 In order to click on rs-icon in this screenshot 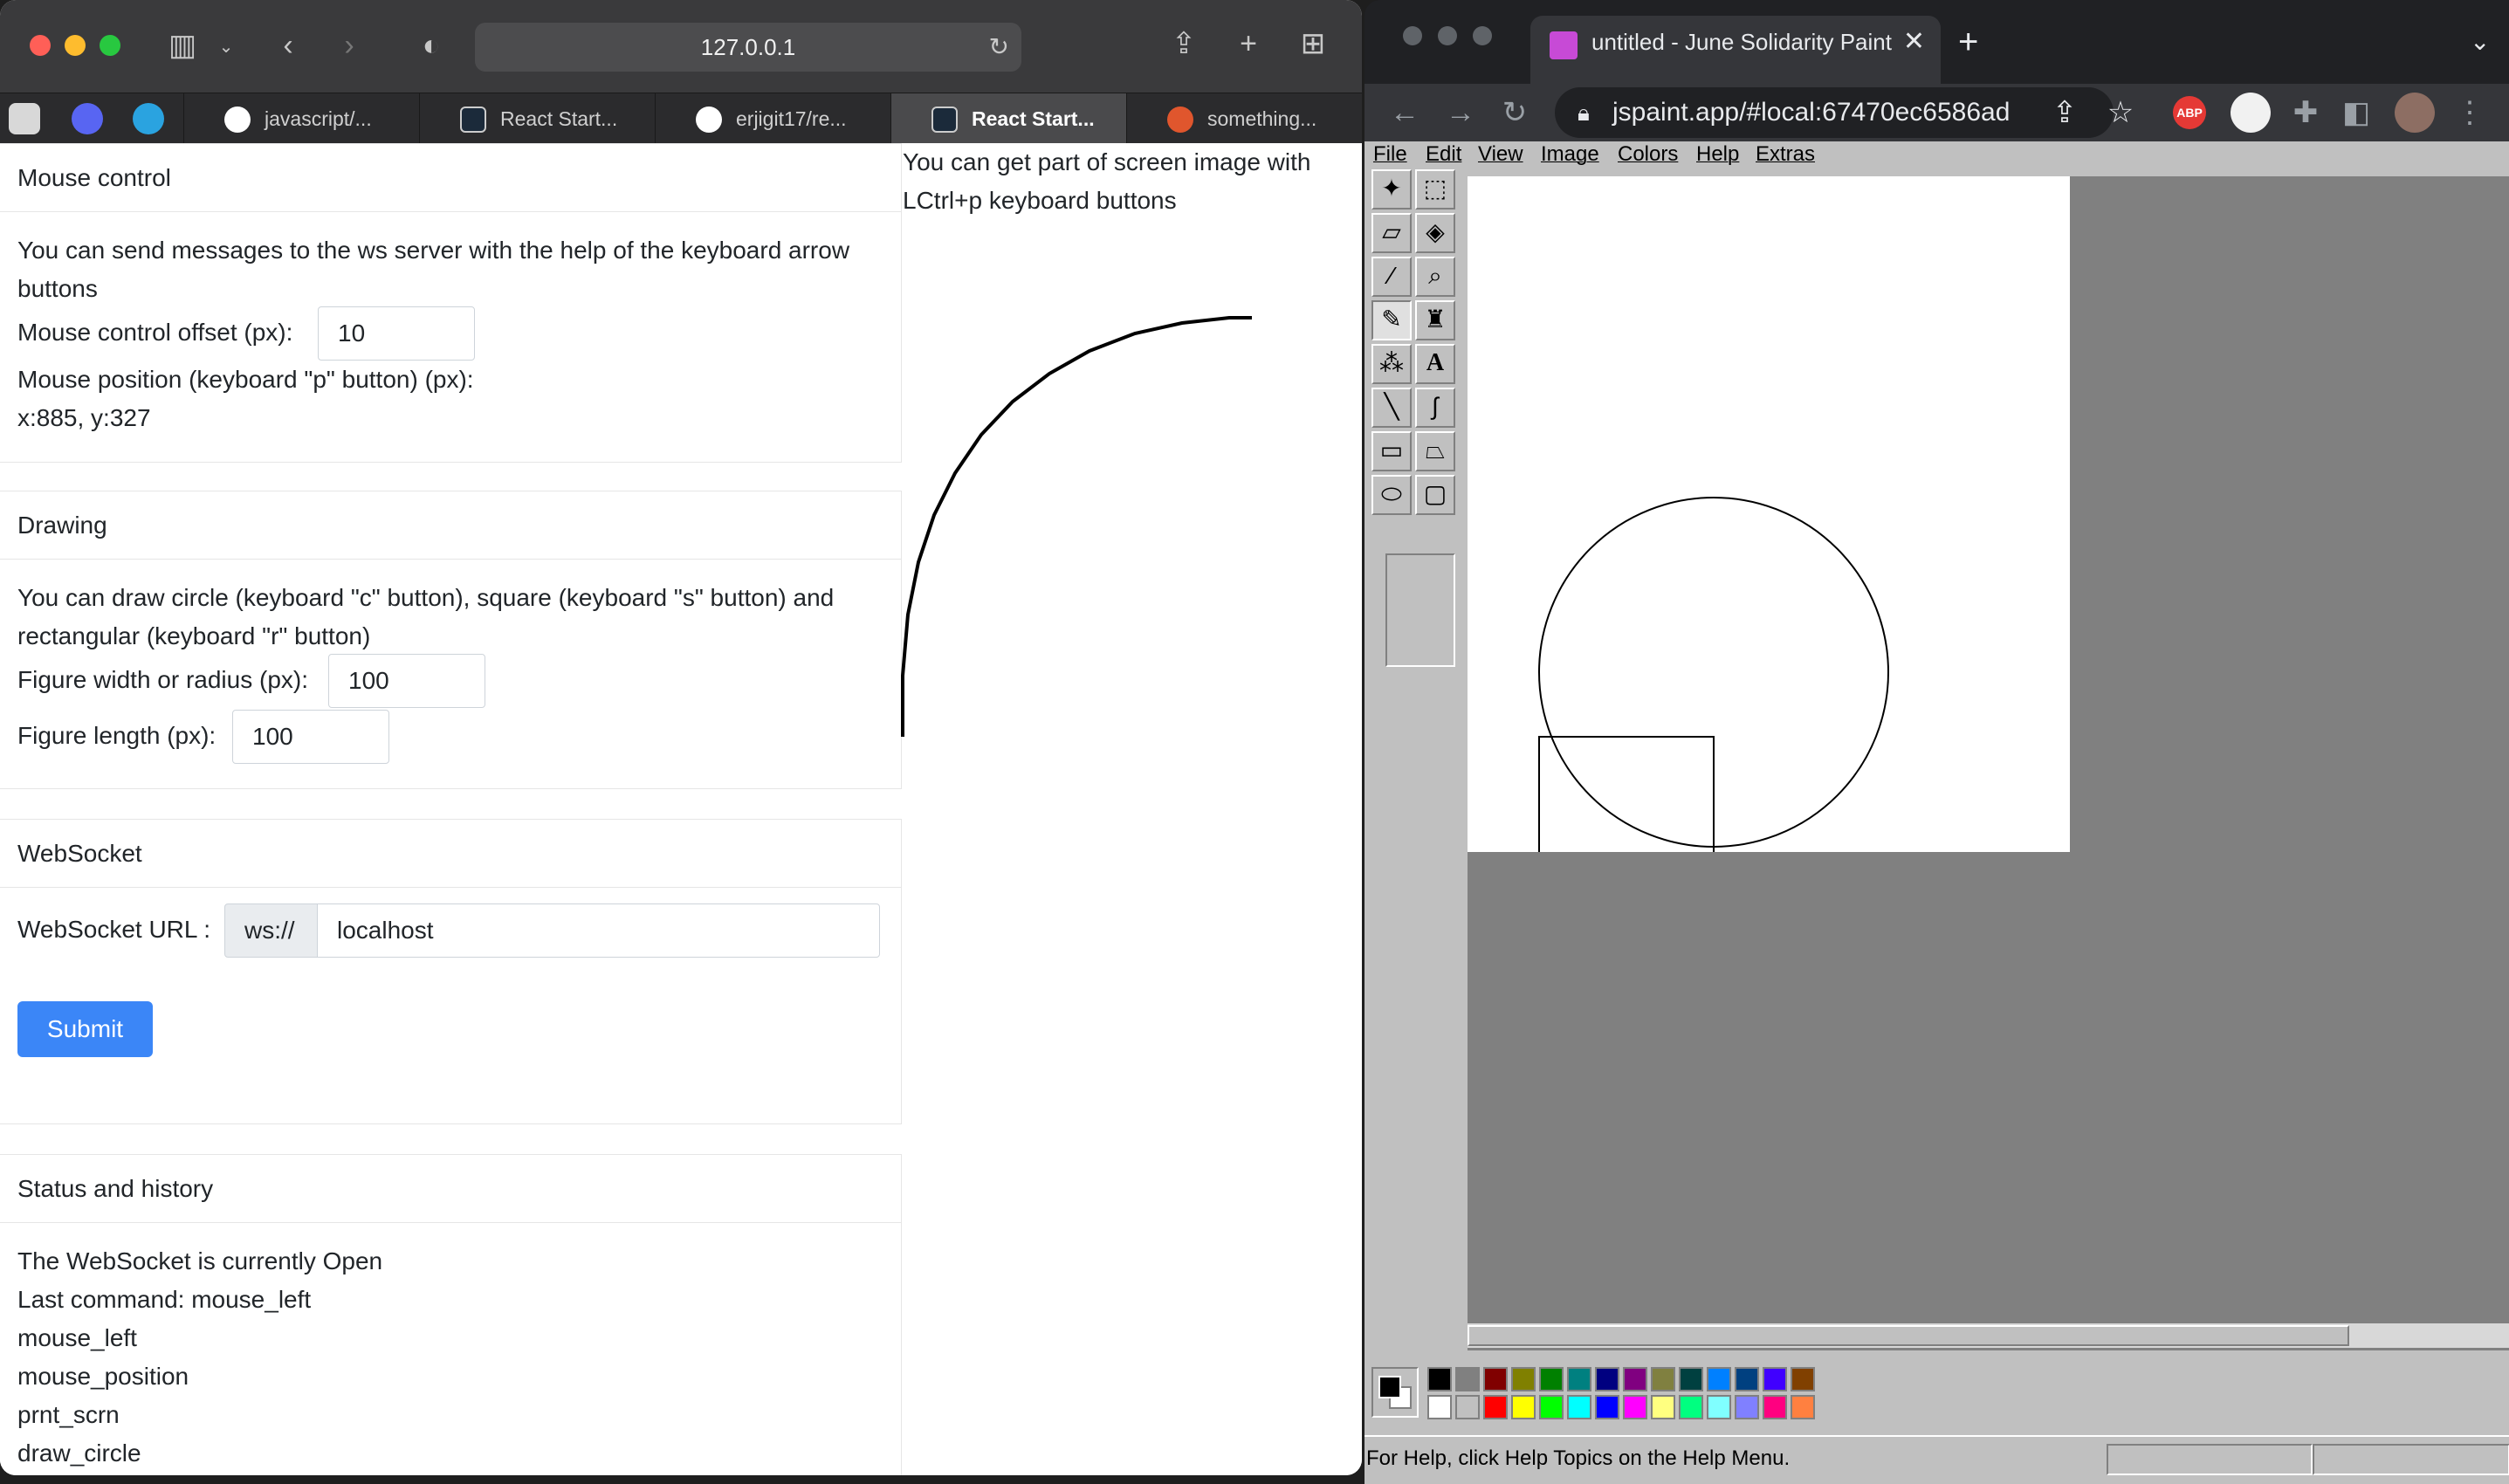, I will do `click(24, 118)`.